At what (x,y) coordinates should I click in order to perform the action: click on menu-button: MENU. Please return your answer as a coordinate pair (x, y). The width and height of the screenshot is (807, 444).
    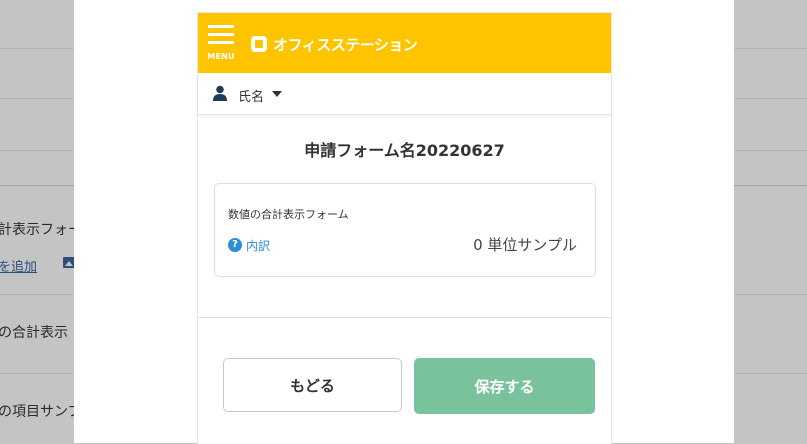
    Looking at the image, I should click on (221, 44).